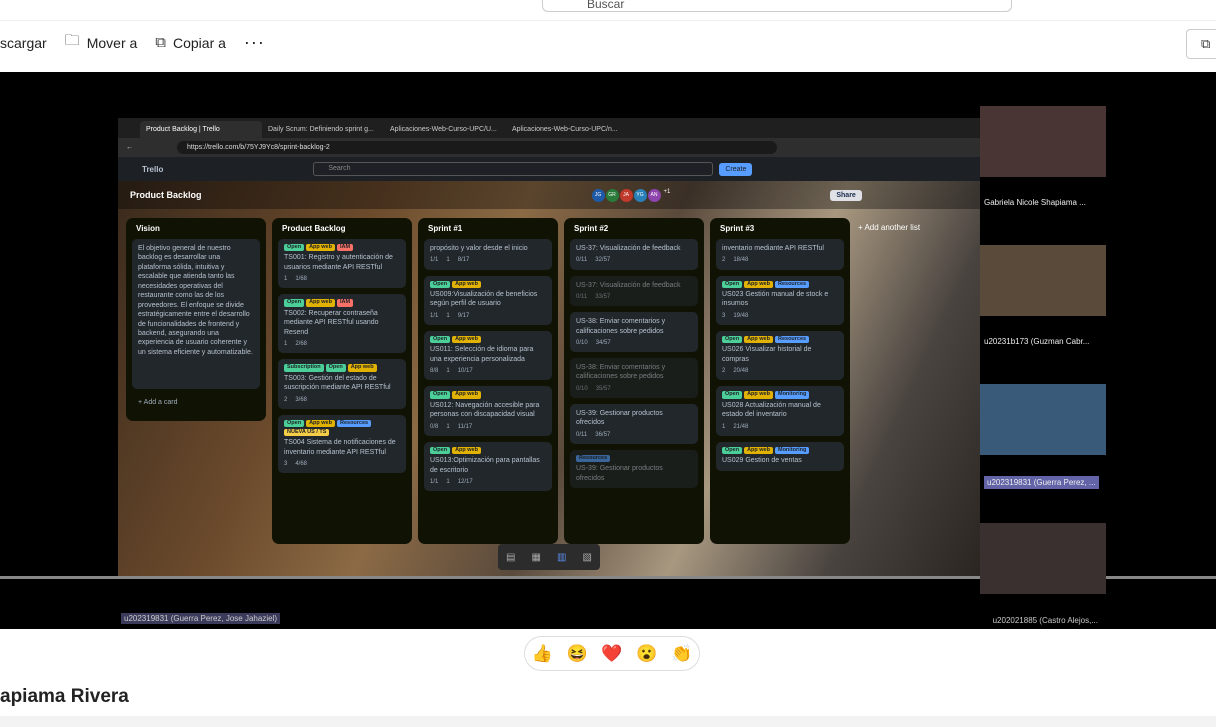  I want to click on avatar: YG, so click(640, 195).